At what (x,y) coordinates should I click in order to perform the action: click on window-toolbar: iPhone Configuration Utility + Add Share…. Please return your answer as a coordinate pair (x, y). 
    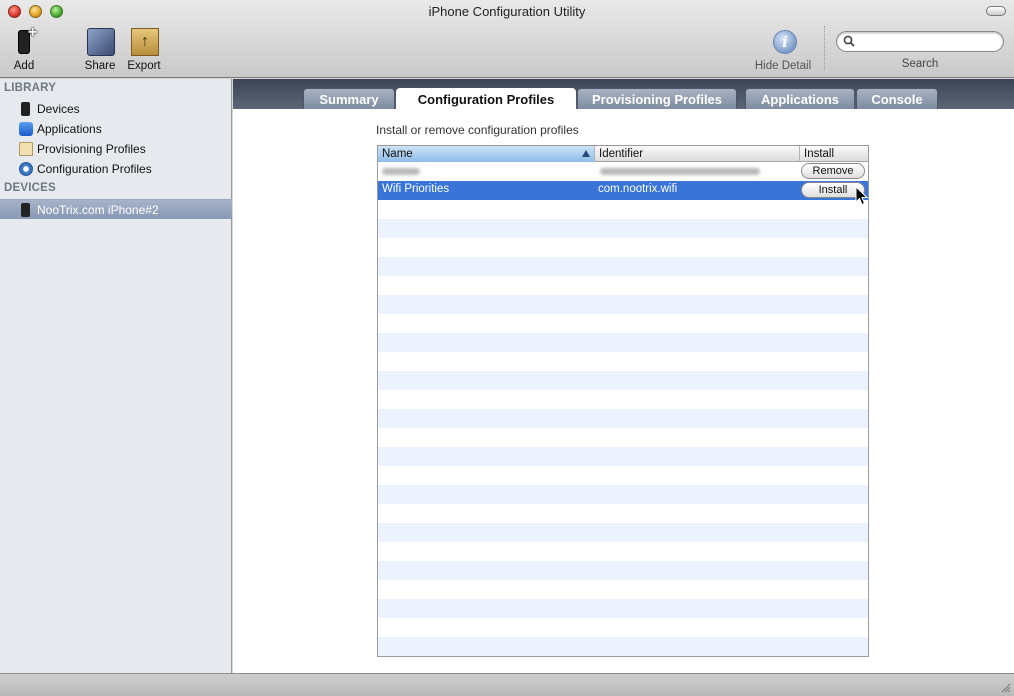
    Looking at the image, I should click on (507, 39).